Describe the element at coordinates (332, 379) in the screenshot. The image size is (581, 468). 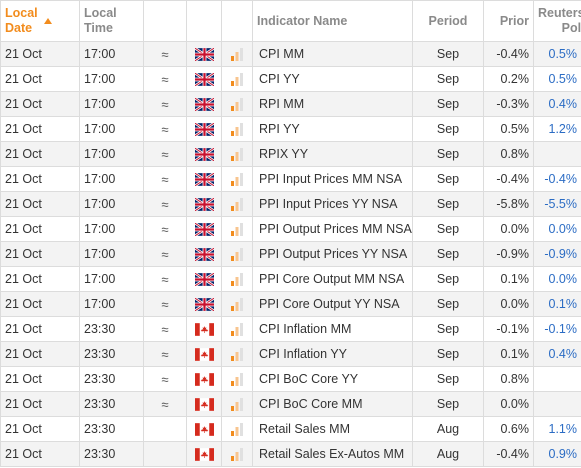
I see `indicator-name-cell: CPI BoC Core YY` at that location.